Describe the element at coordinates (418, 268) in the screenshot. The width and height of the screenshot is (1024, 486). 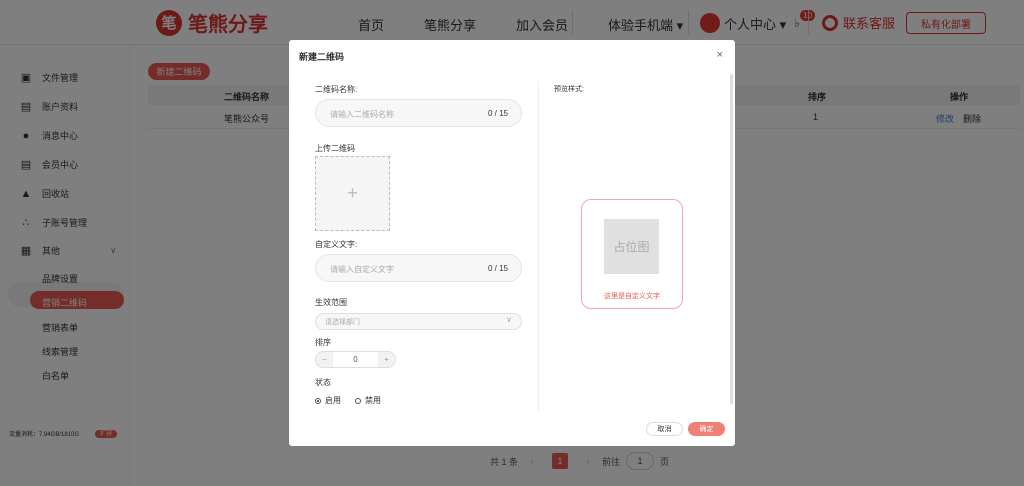
I see `custom-text-input: 请输入自定义文字 0 / 15` at that location.